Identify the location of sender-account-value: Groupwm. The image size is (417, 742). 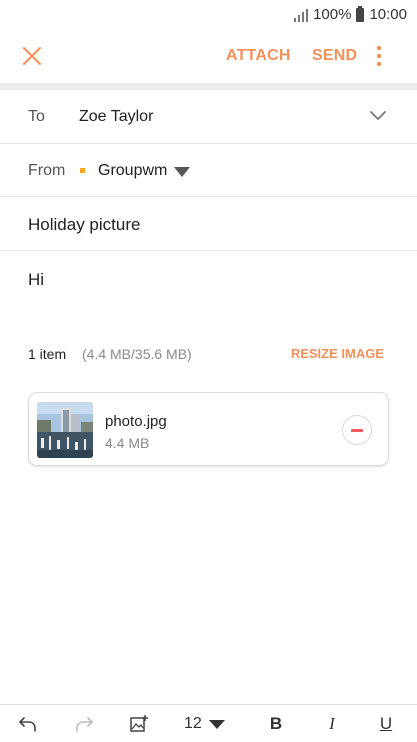
(133, 170).